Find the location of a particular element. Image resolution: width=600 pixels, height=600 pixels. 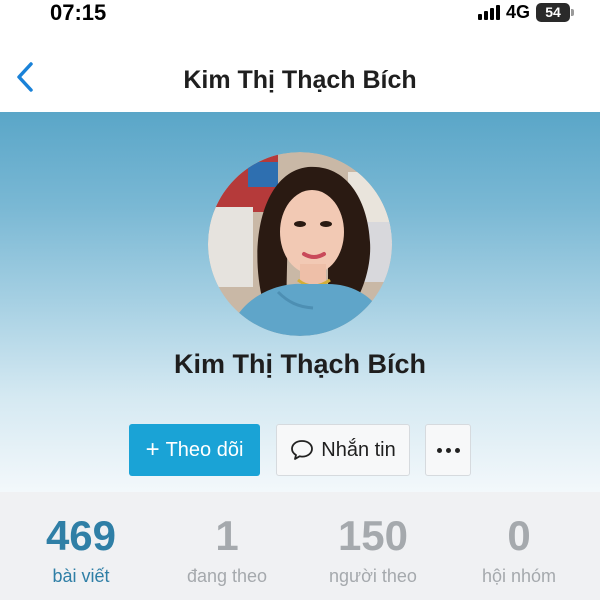

message-button: Nhắn tin is located at coordinates (343, 450).